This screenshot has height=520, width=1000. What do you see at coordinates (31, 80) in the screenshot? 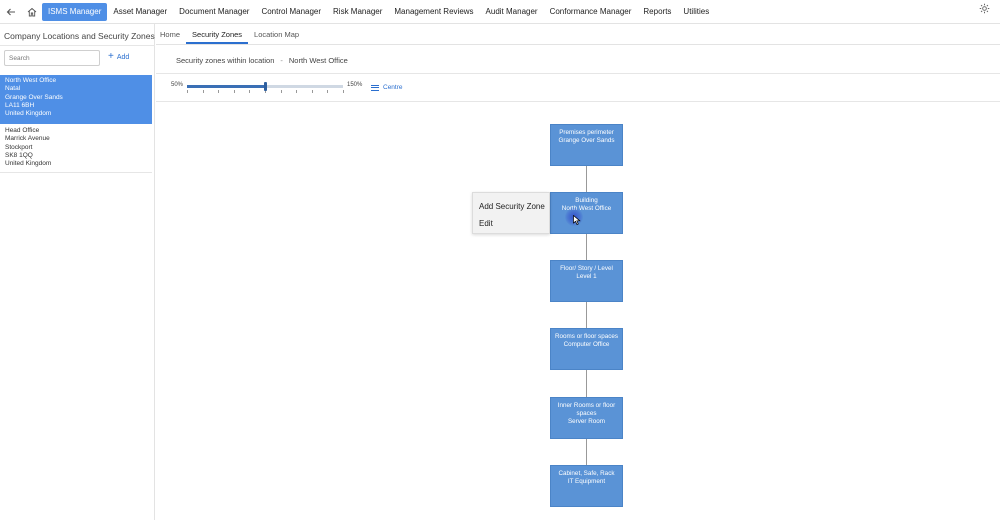
I see `location-line: North West Office` at bounding box center [31, 80].